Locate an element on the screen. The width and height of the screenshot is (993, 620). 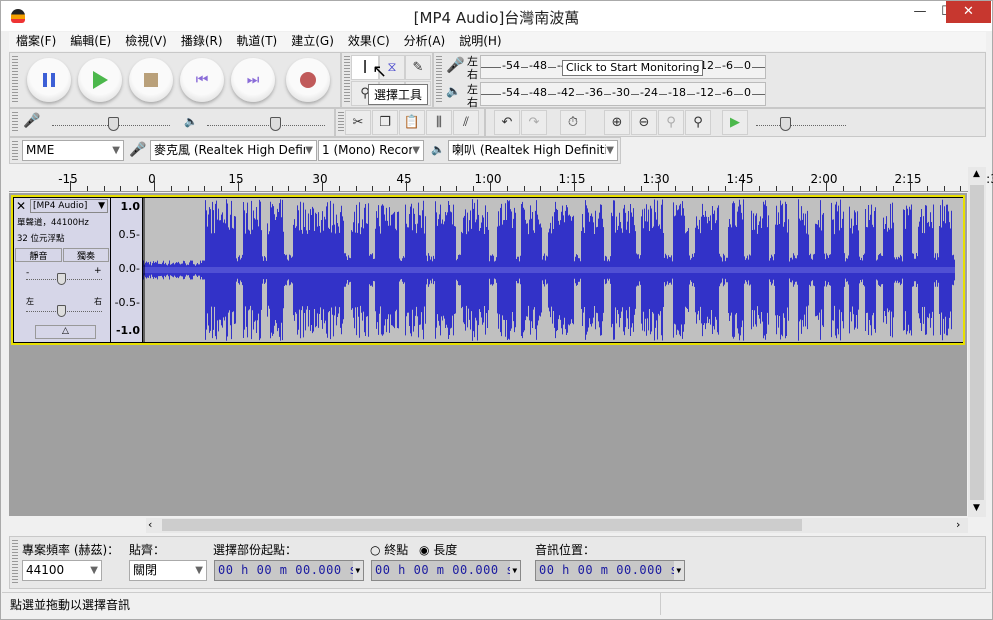
stop-icon is located at coordinates (151, 80).